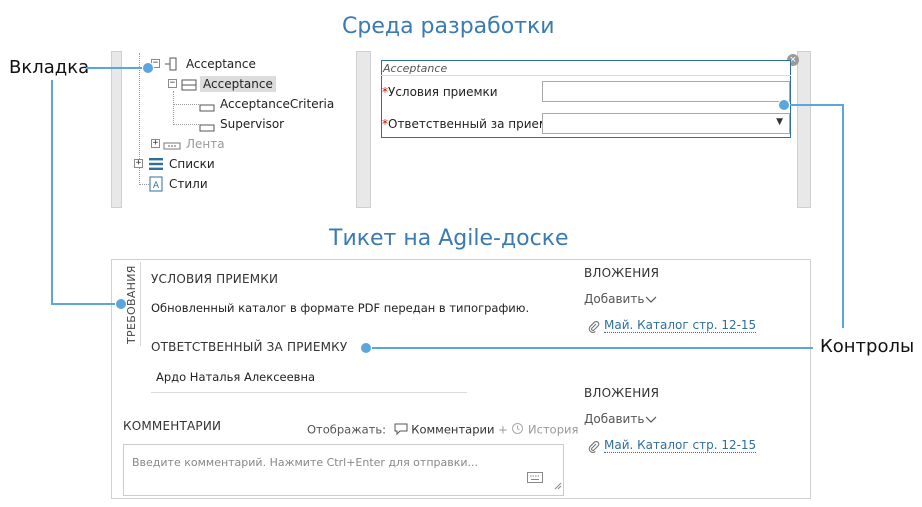 The width and height of the screenshot is (922, 507). I want to click on table-icon, so click(189, 86).